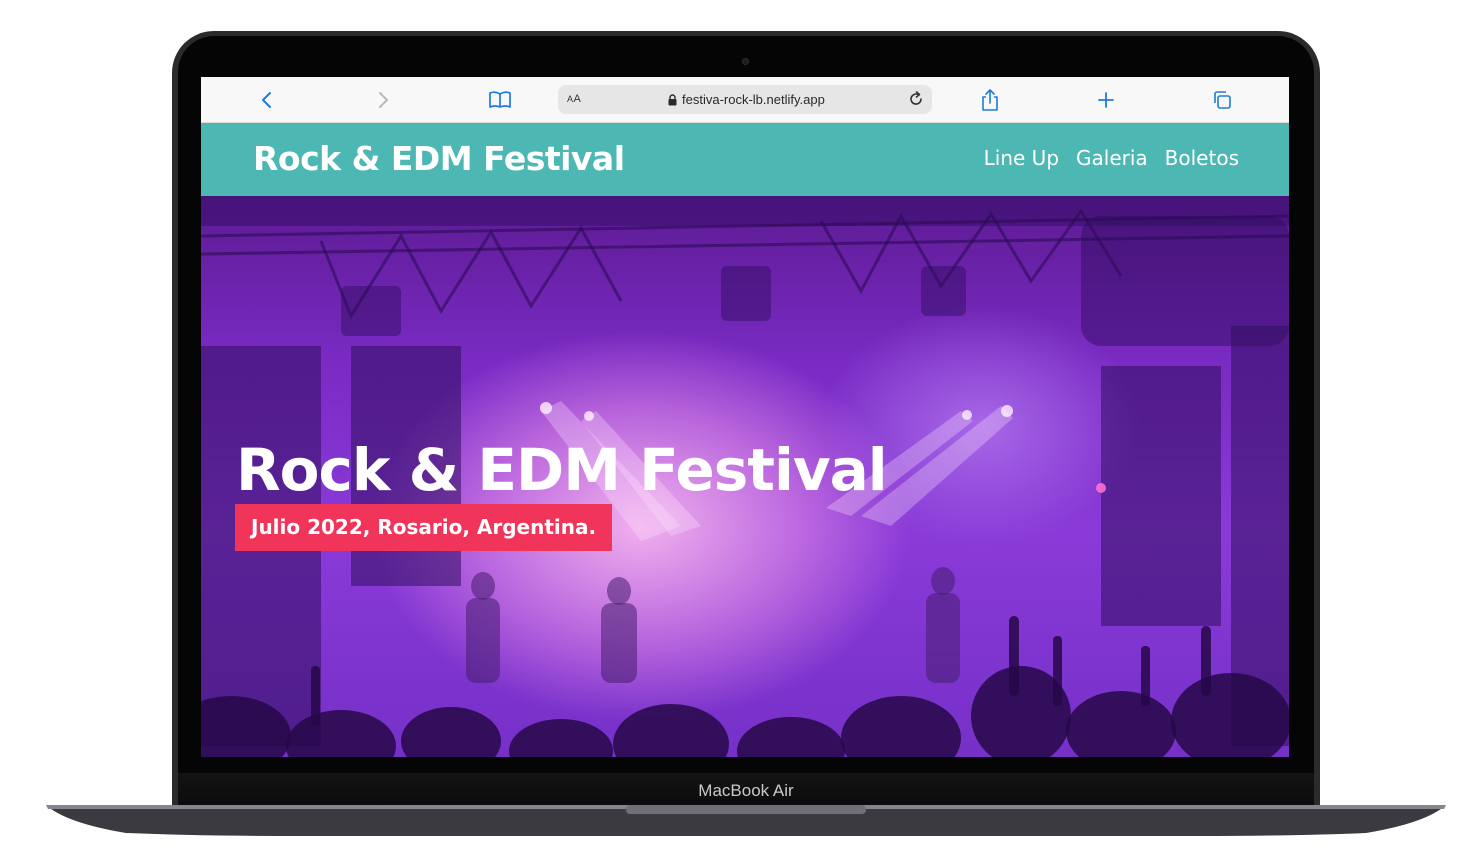  I want to click on nav-boletos: Boletos, so click(1202, 158).